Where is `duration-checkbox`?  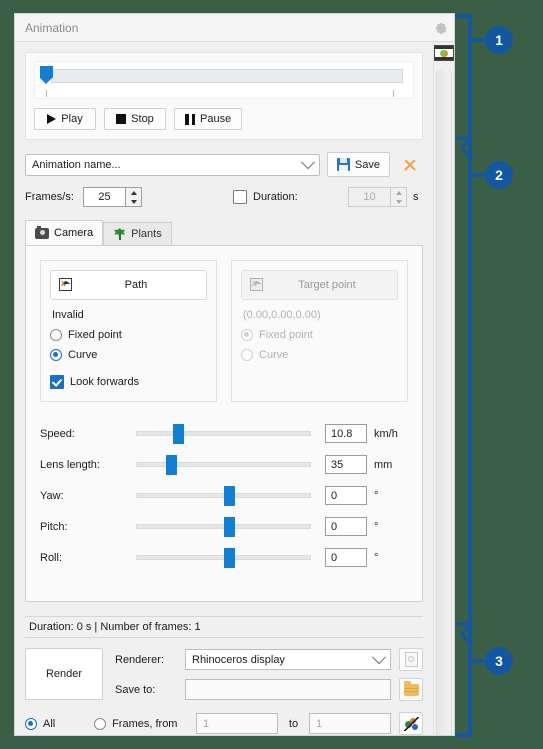
duration-checkbox is located at coordinates (240, 197).